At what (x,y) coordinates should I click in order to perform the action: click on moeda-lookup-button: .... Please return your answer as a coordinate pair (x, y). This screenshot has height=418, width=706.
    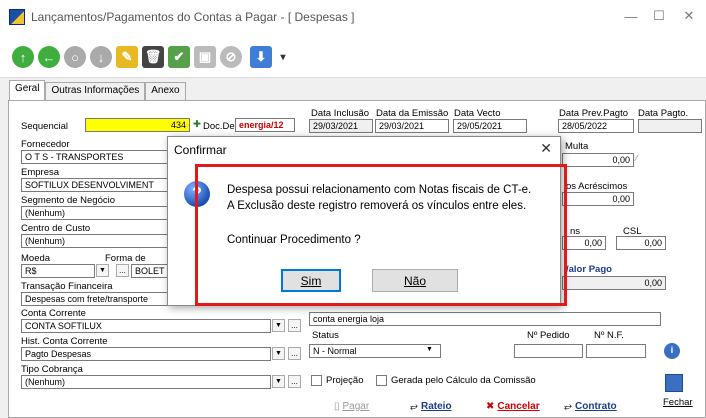
    Looking at the image, I should click on (122, 270).